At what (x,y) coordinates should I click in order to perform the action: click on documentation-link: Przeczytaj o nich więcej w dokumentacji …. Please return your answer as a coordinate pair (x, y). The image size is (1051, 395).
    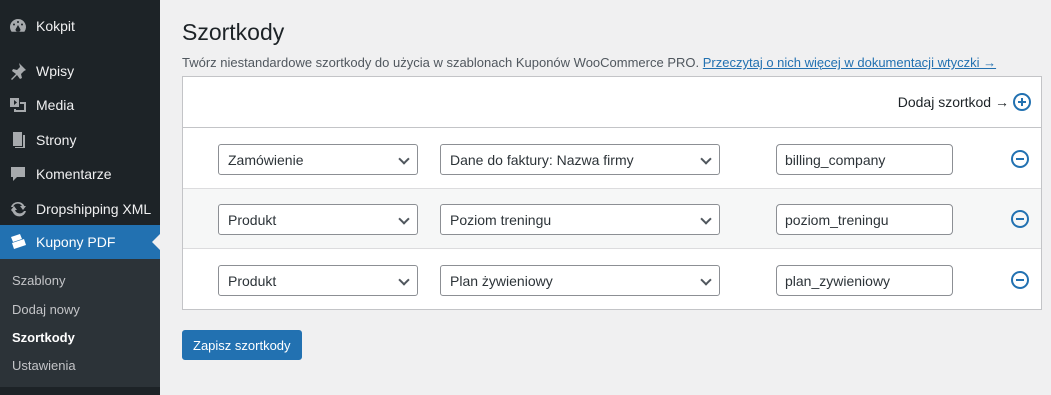
    Looking at the image, I should click on (849, 62).